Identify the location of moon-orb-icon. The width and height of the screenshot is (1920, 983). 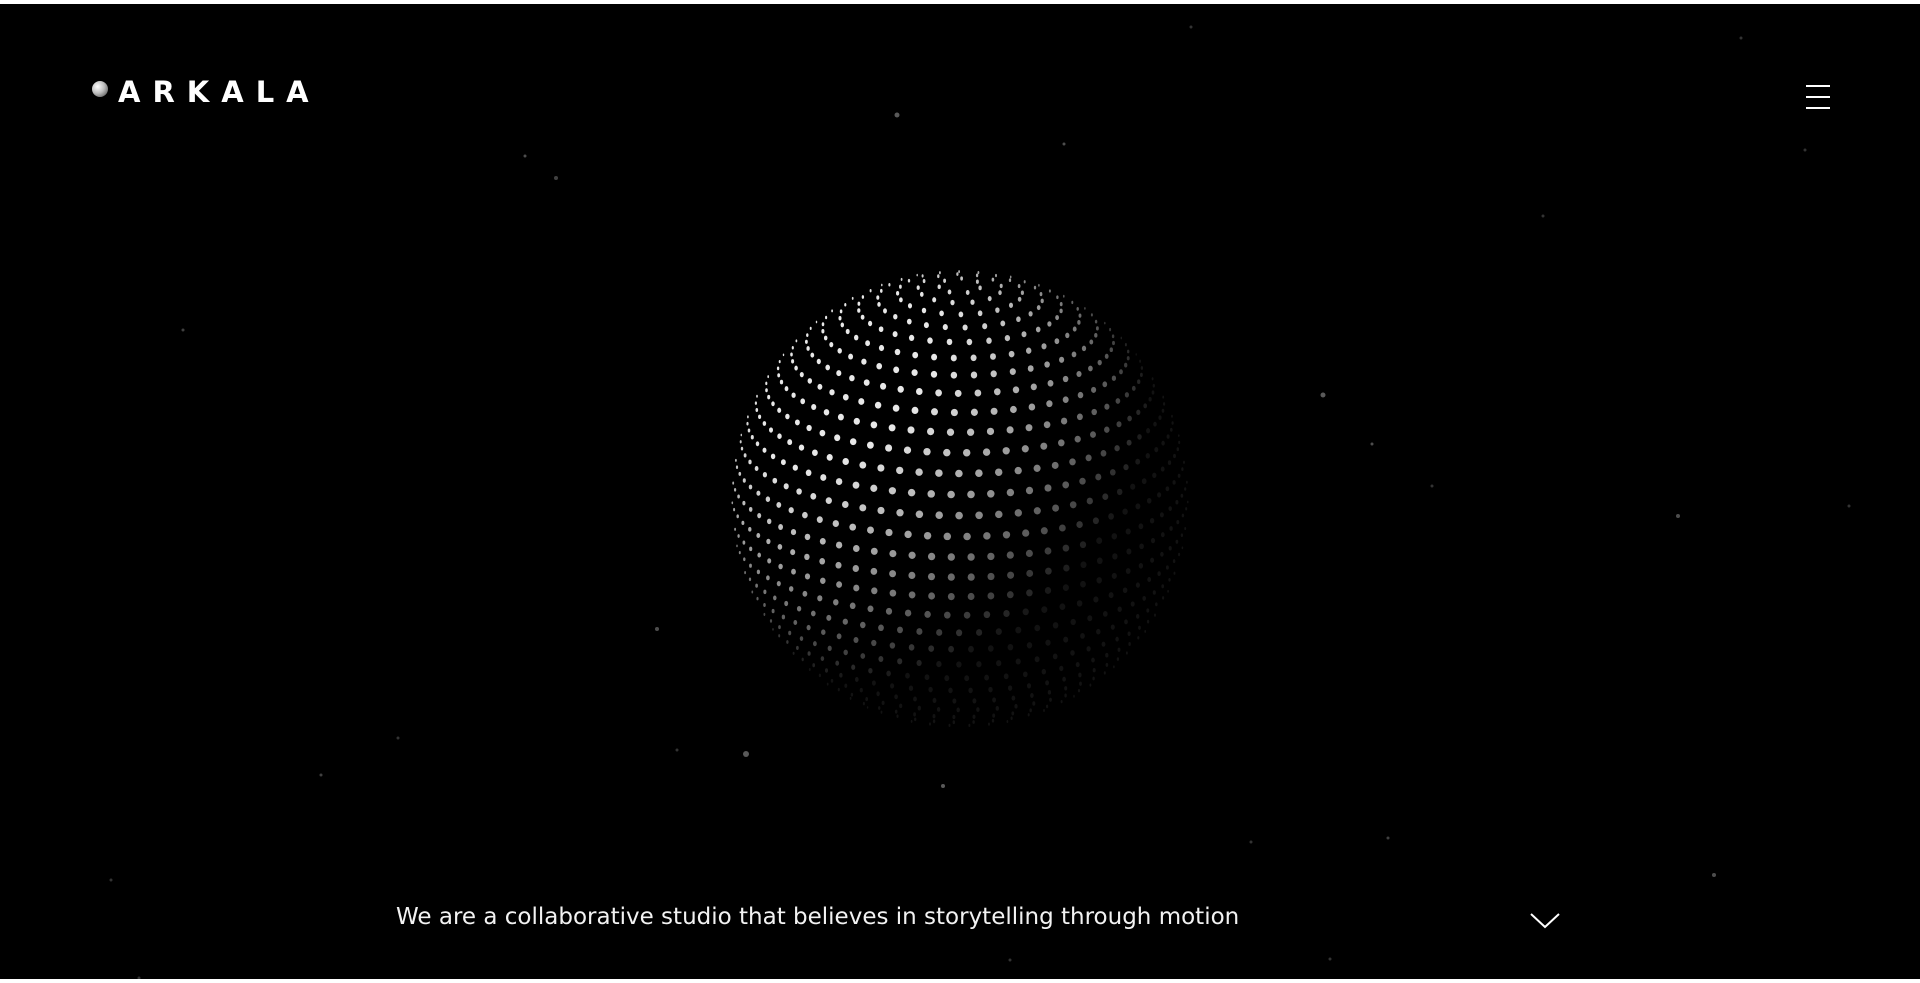
(100, 88).